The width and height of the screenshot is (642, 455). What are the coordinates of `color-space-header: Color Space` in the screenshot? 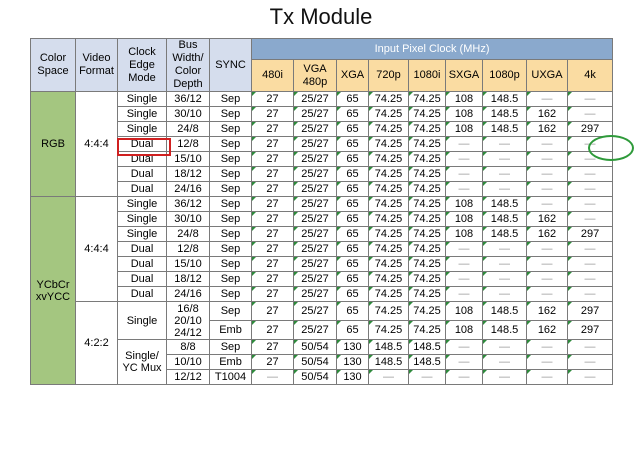 It's located at (53, 65).